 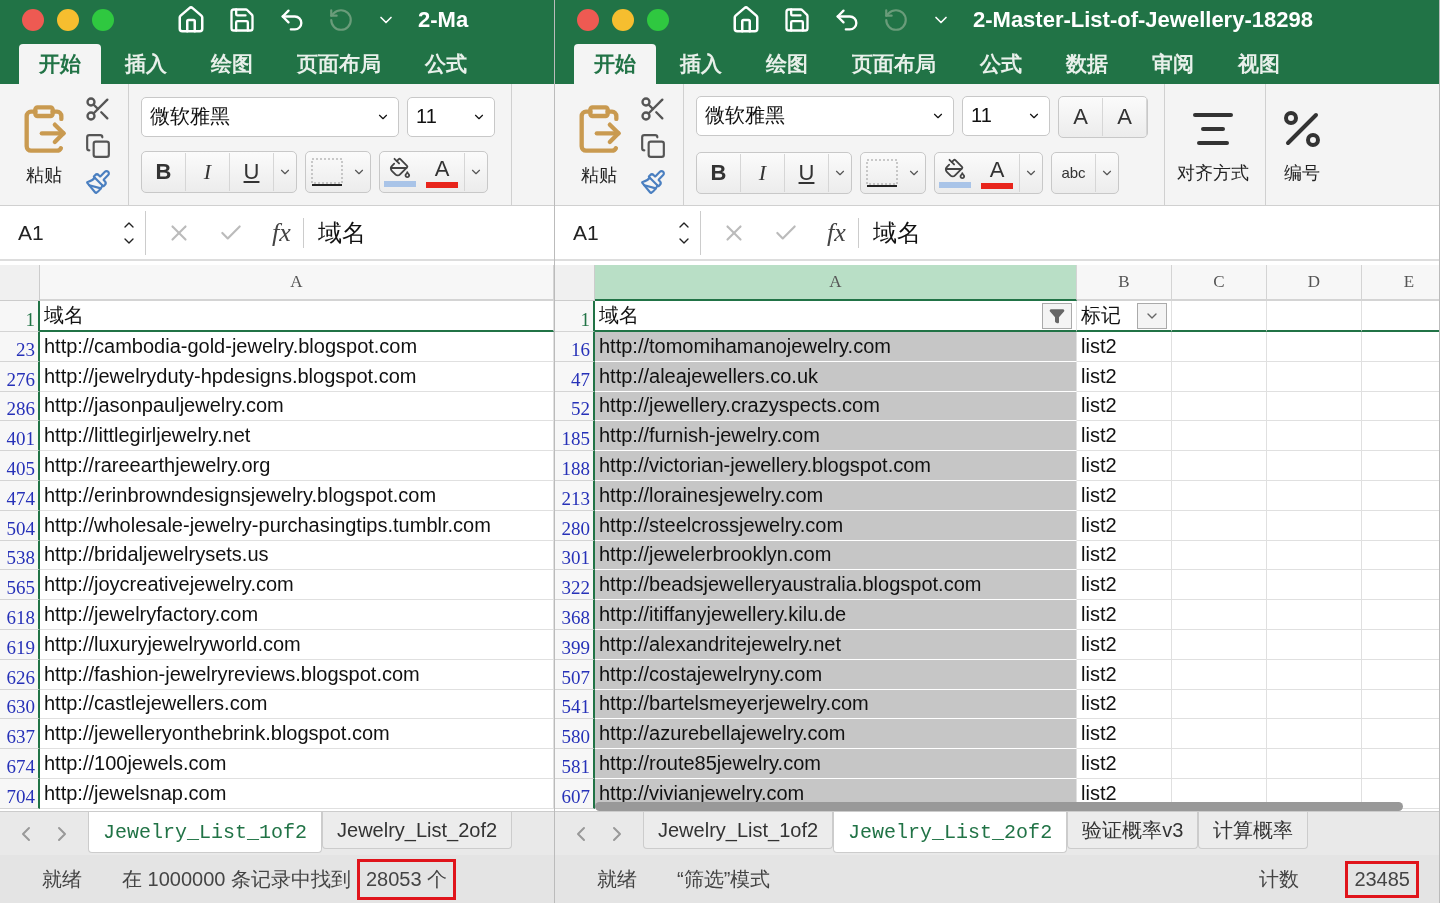 What do you see at coordinates (20, 496) in the screenshot?
I see `row-header: 474` at bounding box center [20, 496].